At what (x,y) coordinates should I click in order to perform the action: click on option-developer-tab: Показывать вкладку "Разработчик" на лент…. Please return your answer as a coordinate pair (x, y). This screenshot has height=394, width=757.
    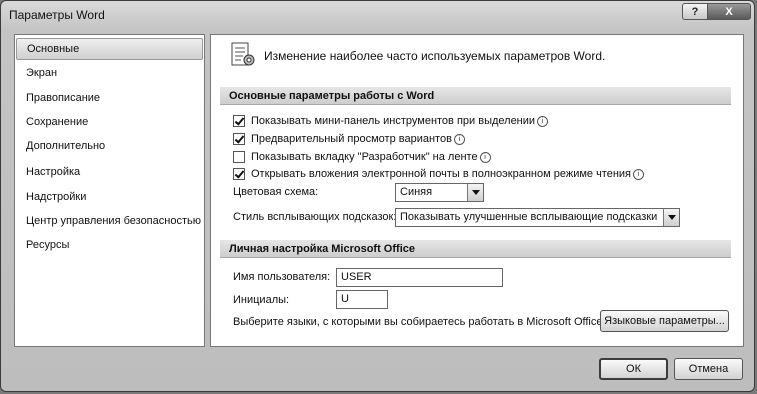
    Looking at the image, I should click on (362, 157).